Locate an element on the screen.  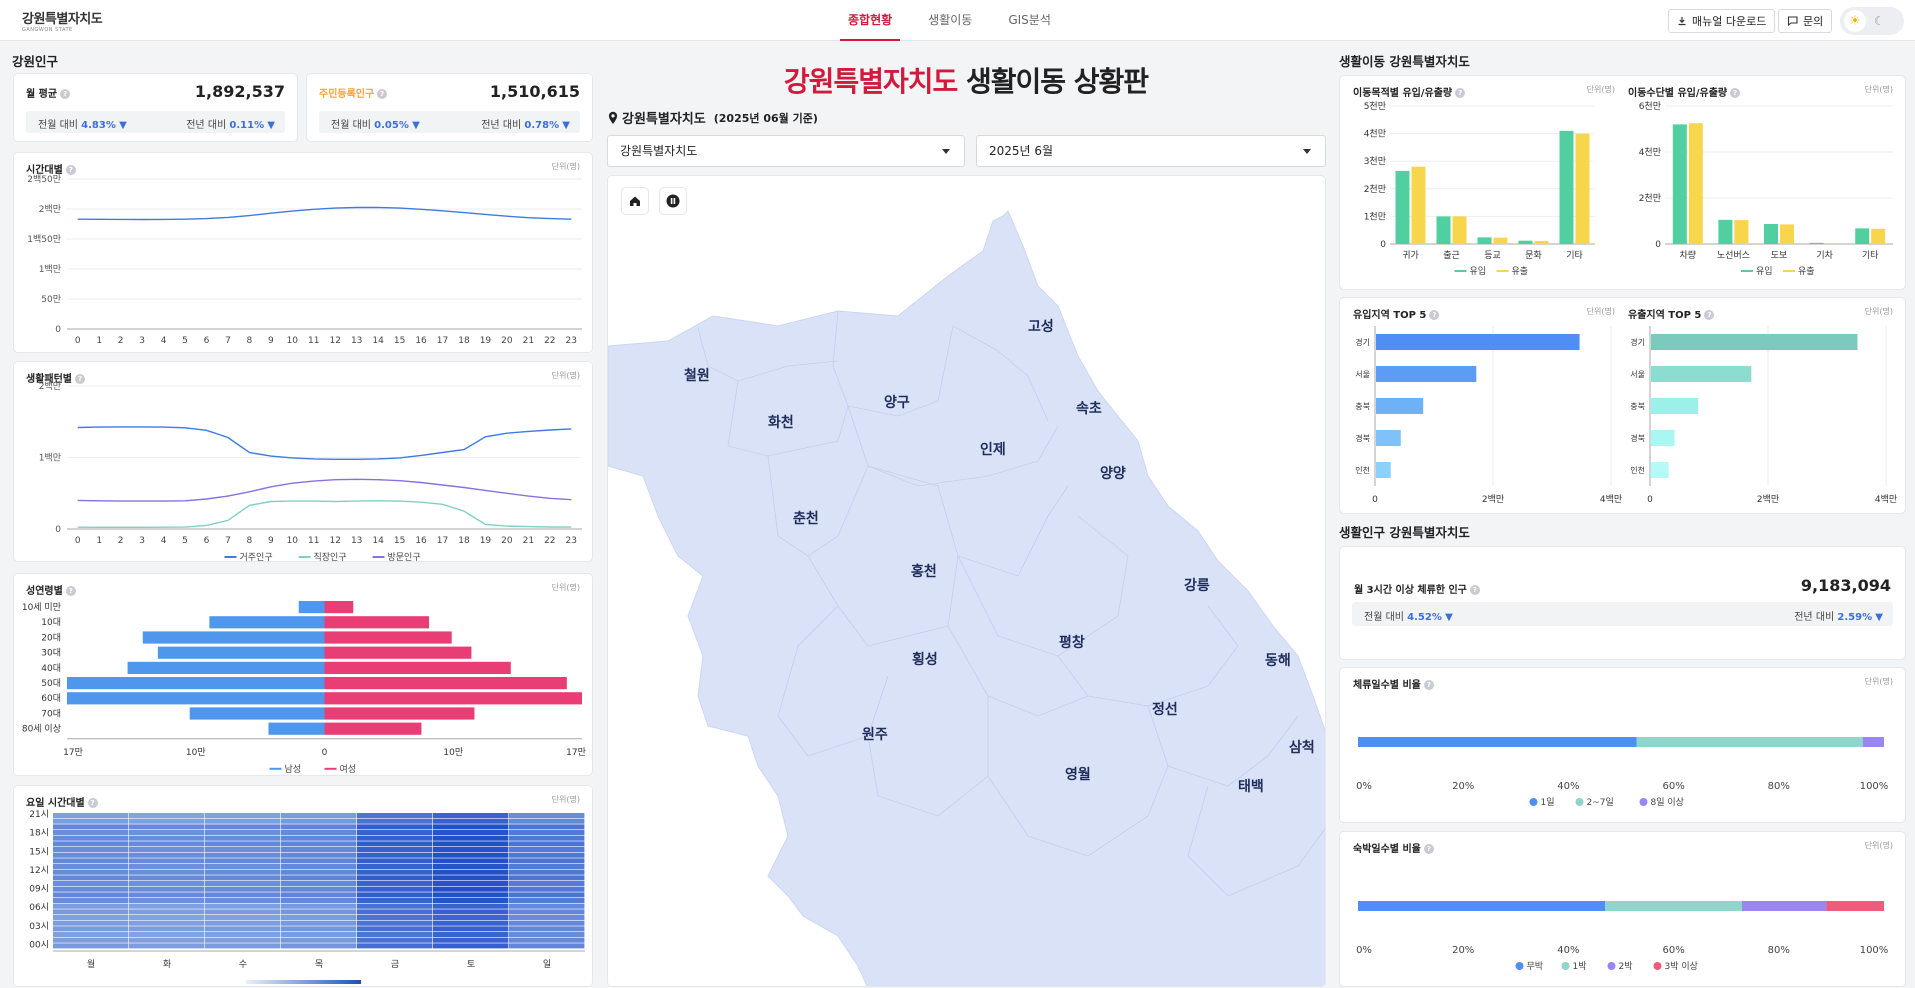
x-tick-label: 60% is located at coordinates (1673, 950).